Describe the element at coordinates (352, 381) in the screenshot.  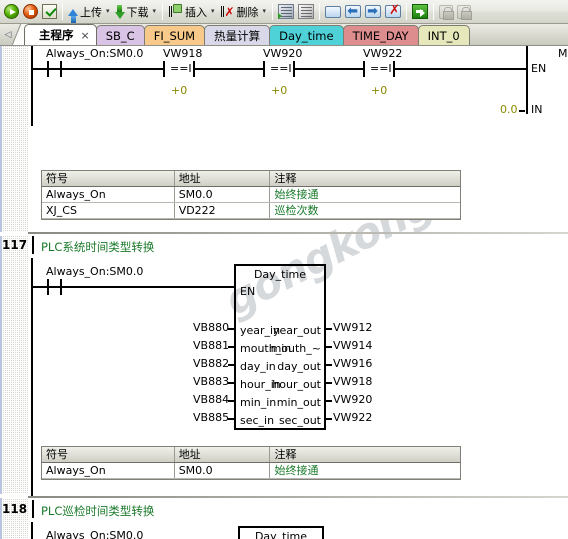
I see `operand-vw918: VW918` at that location.